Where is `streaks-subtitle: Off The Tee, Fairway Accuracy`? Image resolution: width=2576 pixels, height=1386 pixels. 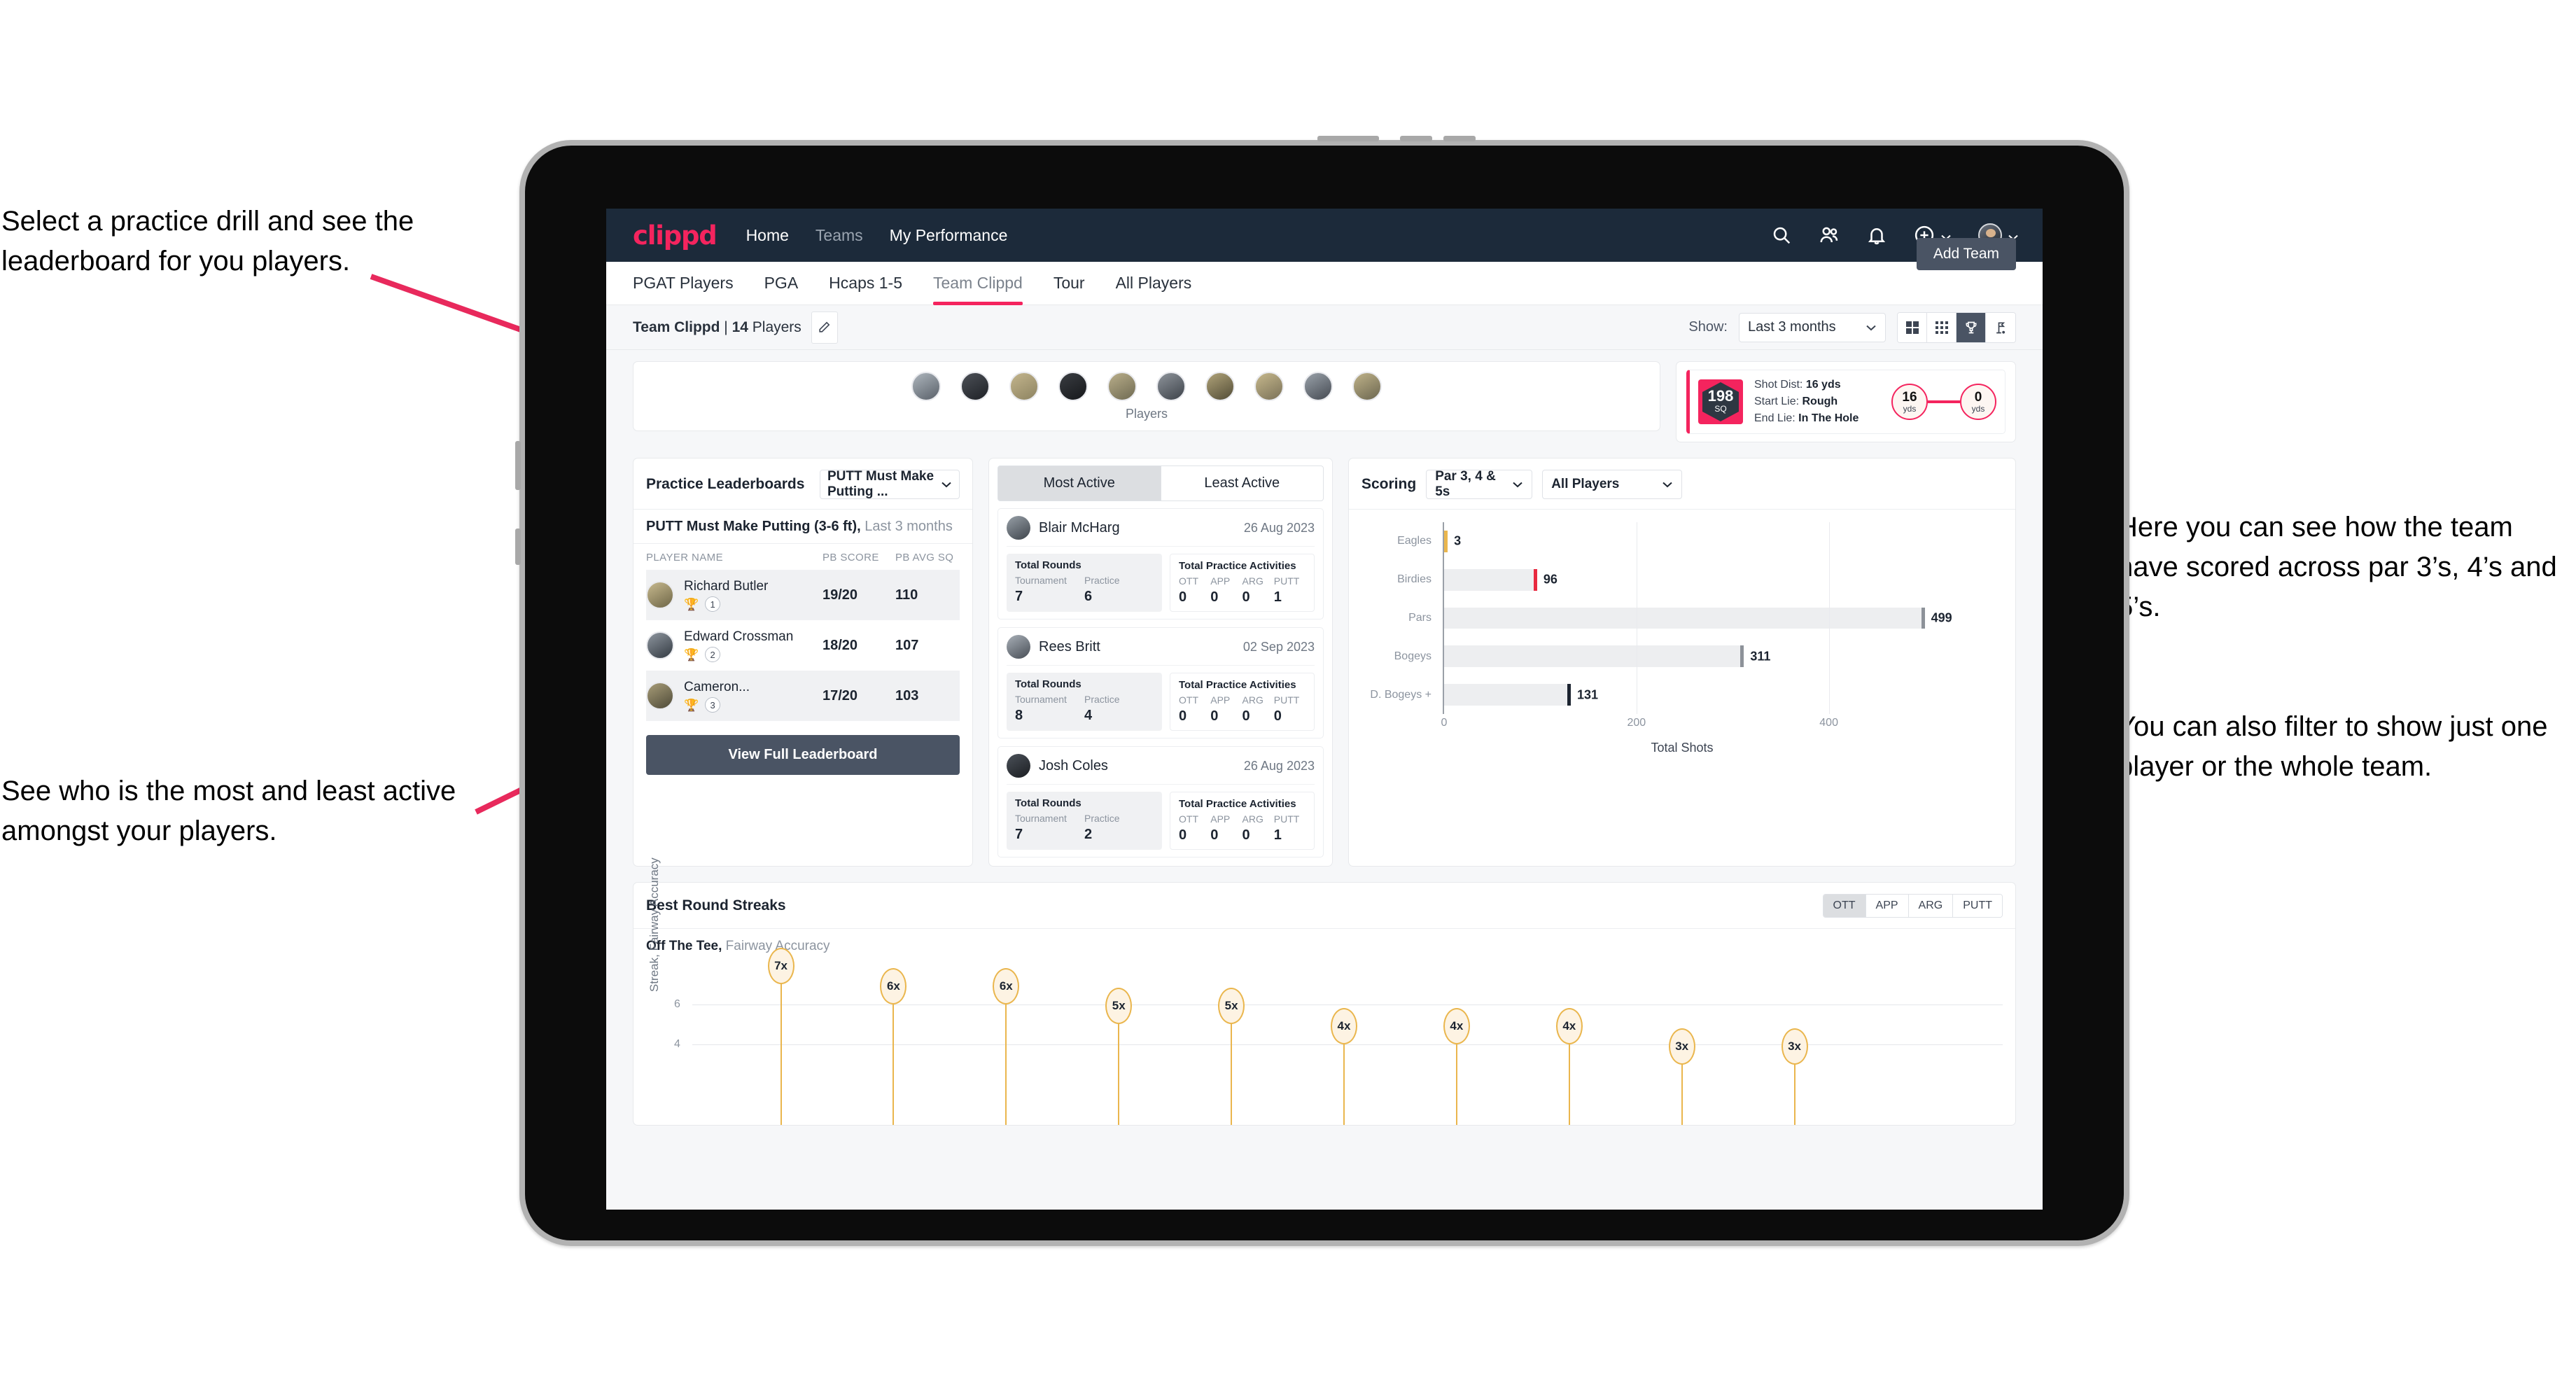 streaks-subtitle: Off The Tee, Fairway Accuracy is located at coordinates (1324, 941).